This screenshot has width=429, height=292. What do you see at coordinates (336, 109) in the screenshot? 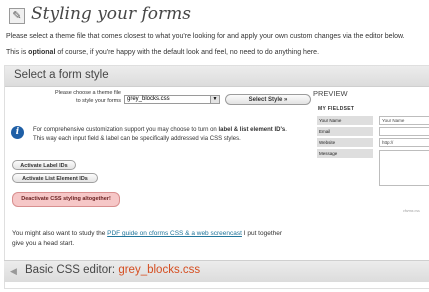
I see `preview-fieldset-legend: MY FIELDSET` at bounding box center [336, 109].